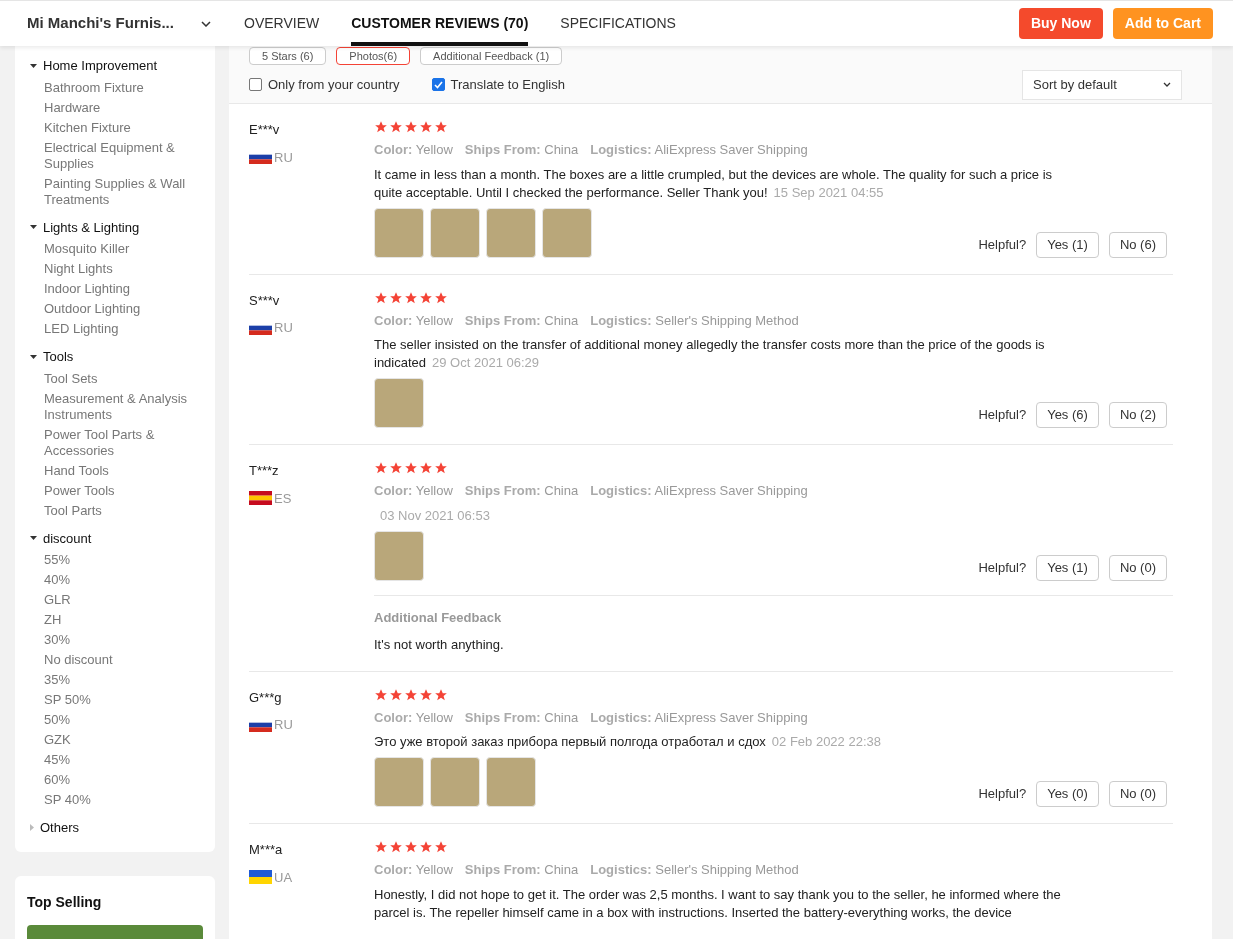 This screenshot has width=1233, height=939. Describe the element at coordinates (123, 309) in the screenshot. I see `category-link: Outdoor Lighting` at that location.